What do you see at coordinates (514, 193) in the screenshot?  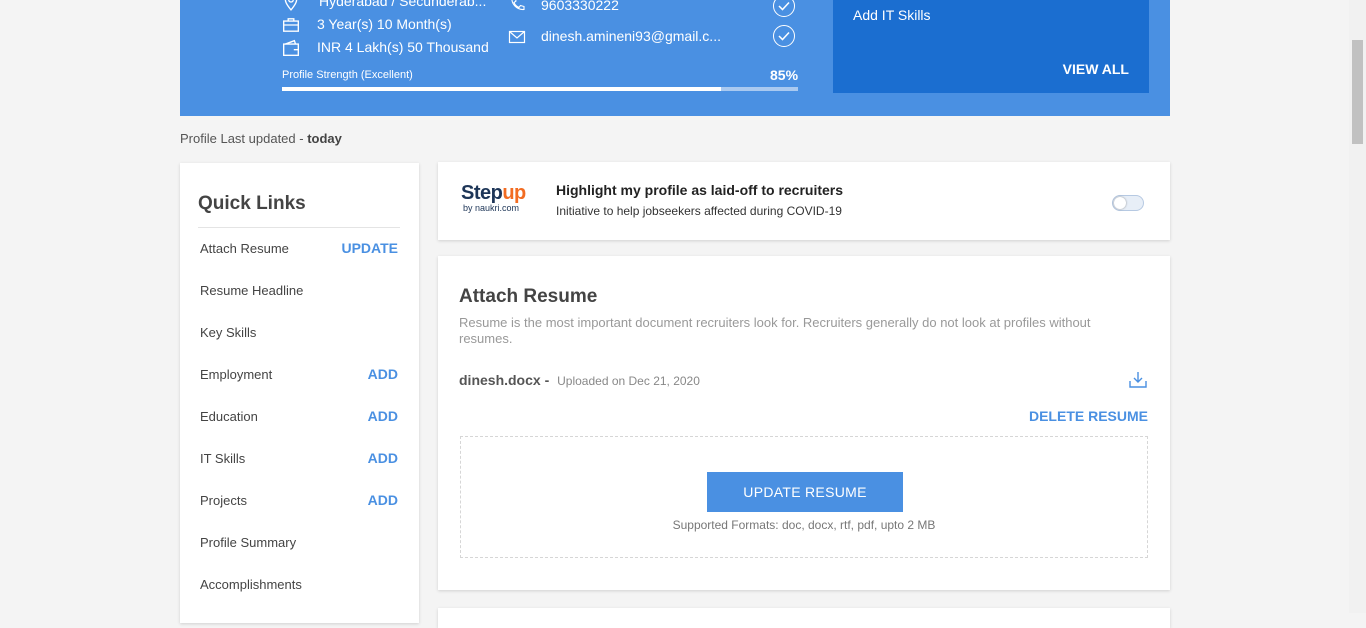 I see `logo-up: up` at bounding box center [514, 193].